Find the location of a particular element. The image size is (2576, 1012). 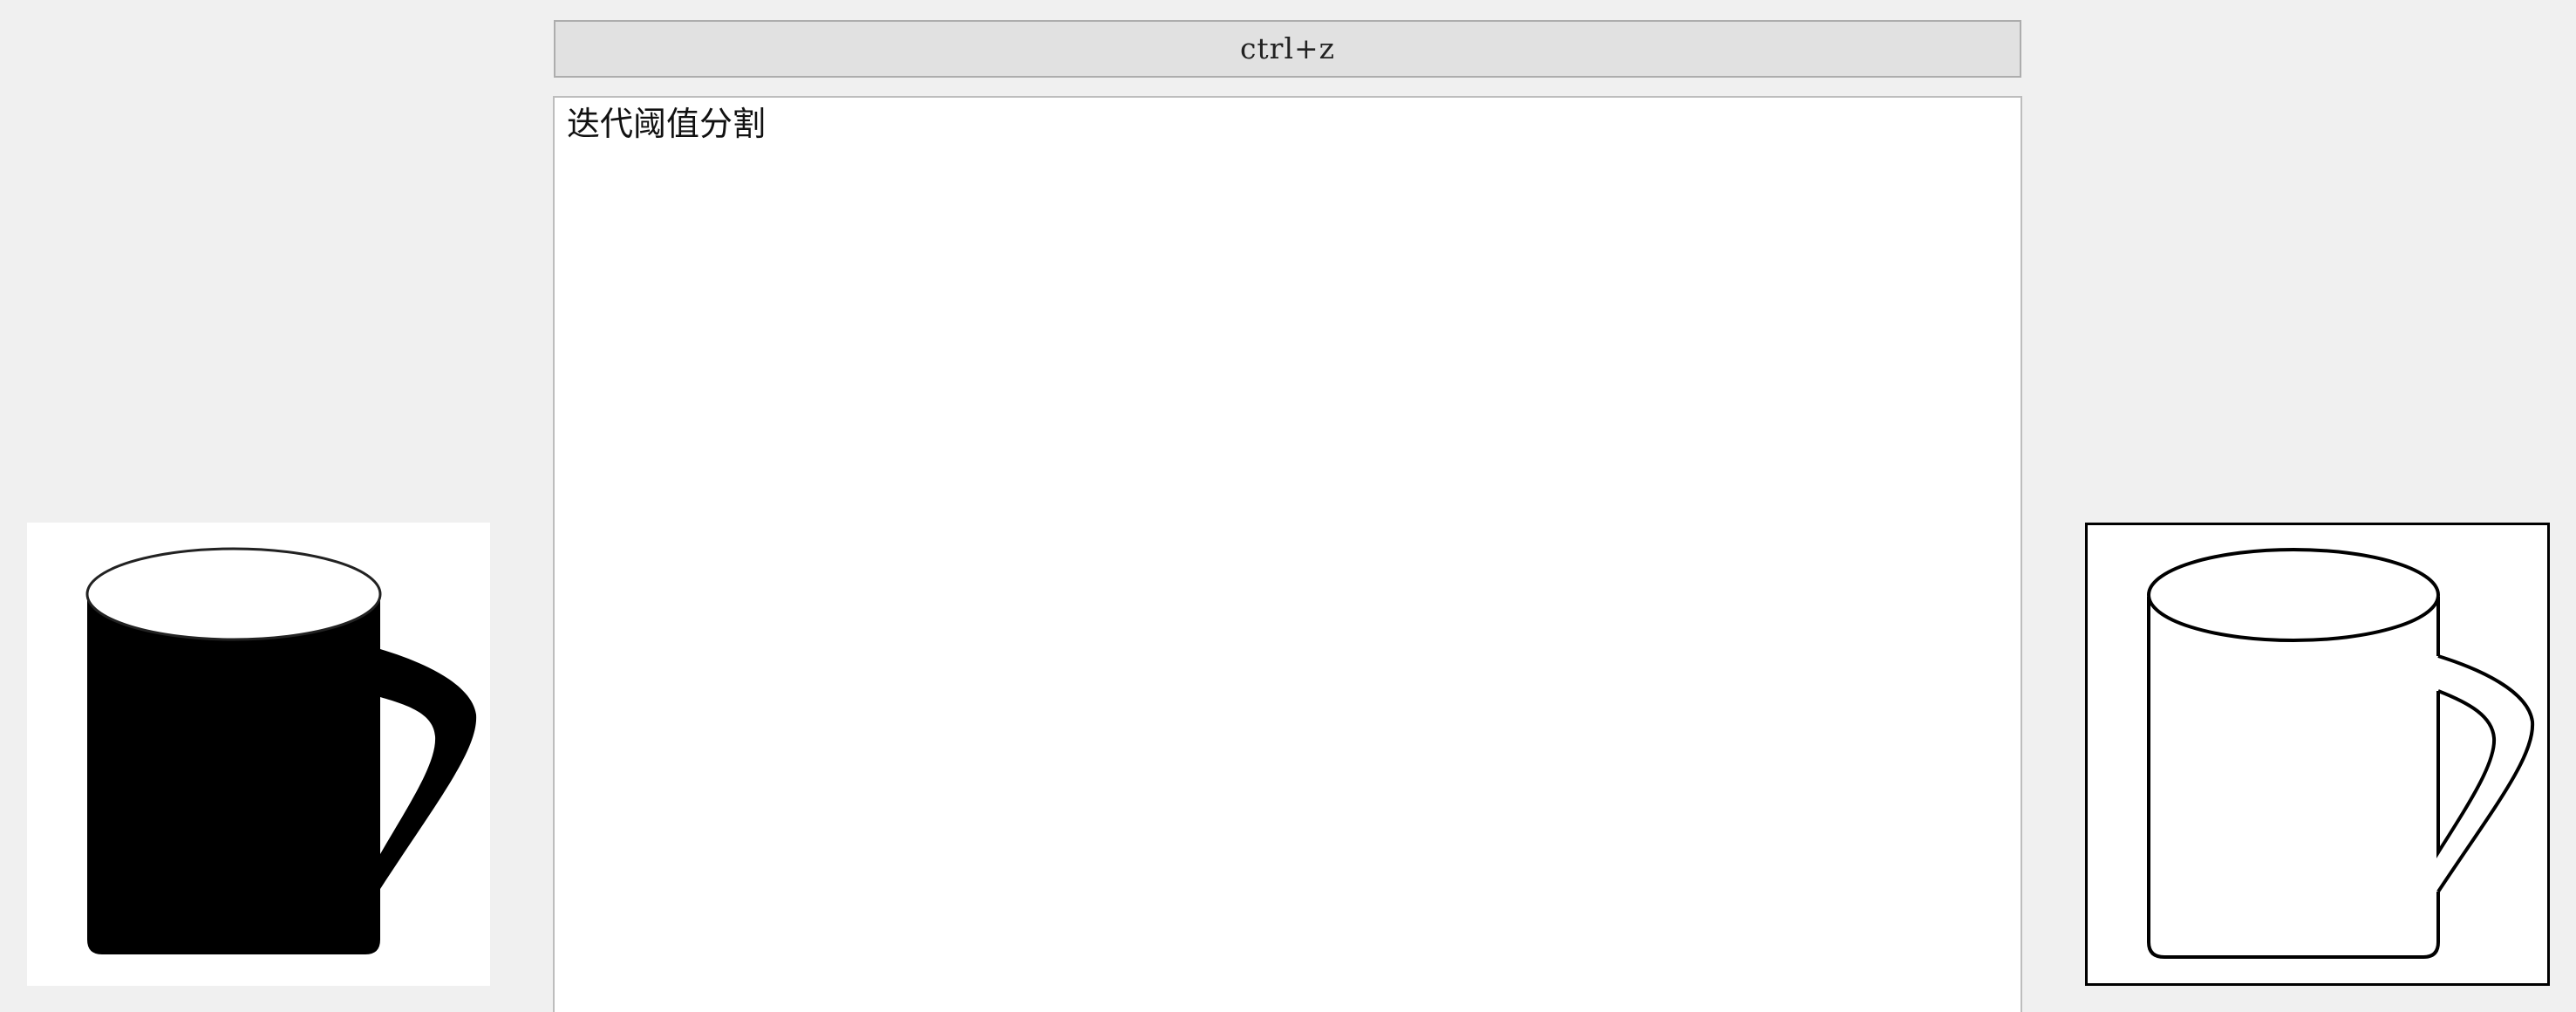

result-image-panel is located at coordinates (2318, 754).